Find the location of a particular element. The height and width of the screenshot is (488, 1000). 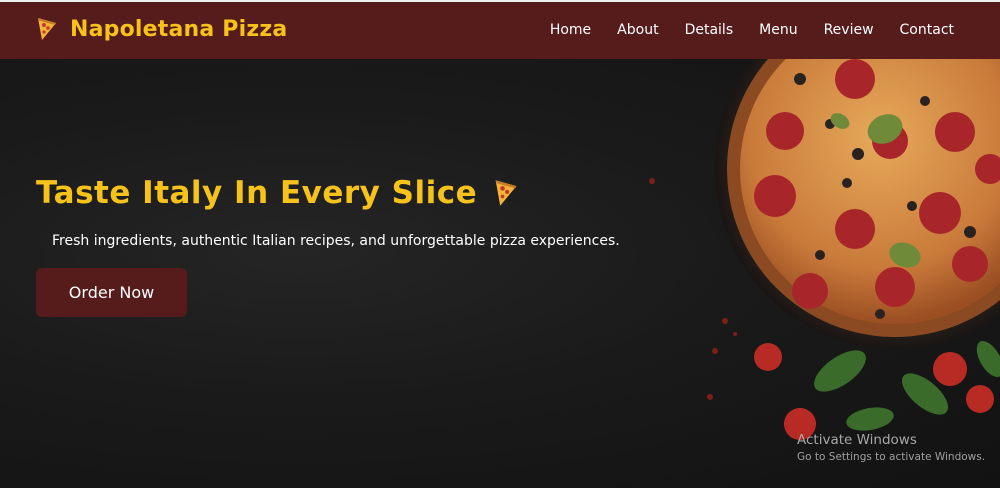

watermark-title: Activate Windows is located at coordinates (857, 440).